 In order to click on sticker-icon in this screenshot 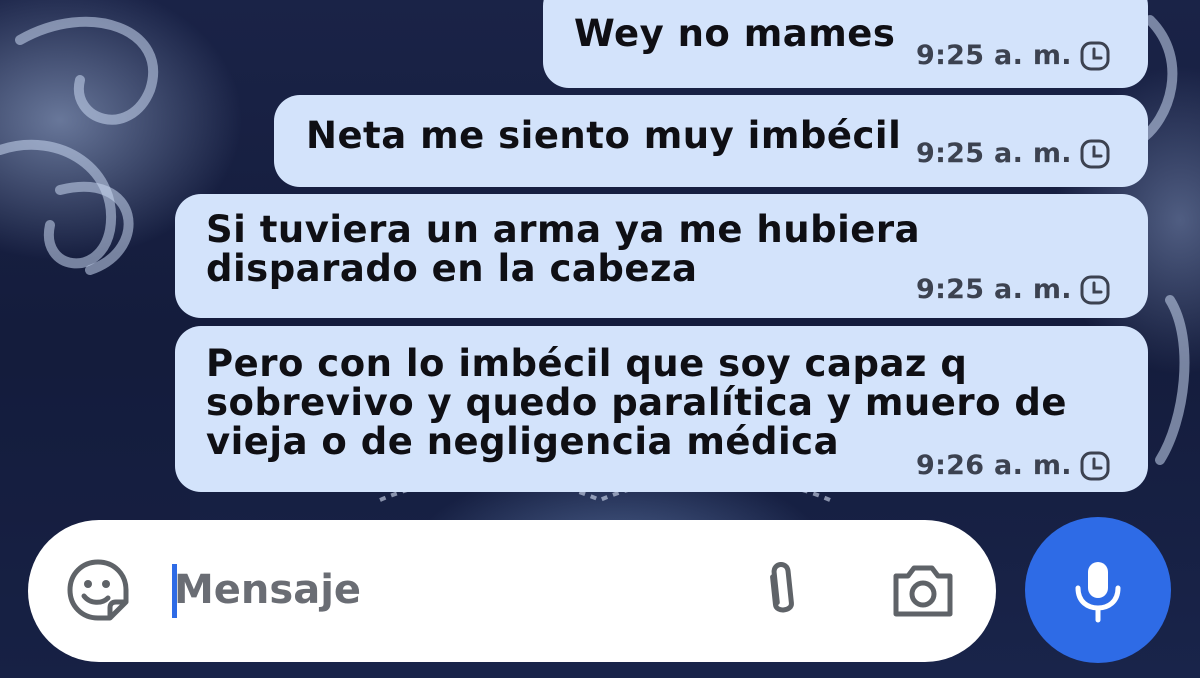, I will do `click(98, 590)`.